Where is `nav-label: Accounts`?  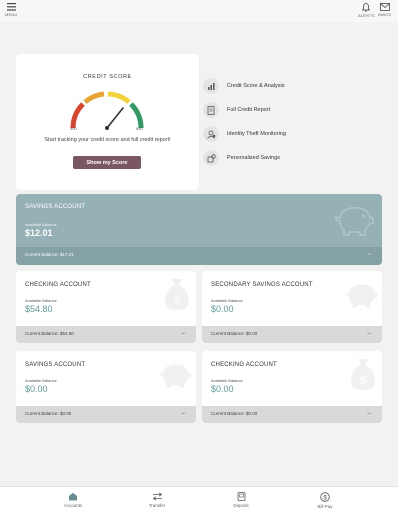
nav-label: Accounts is located at coordinates (73, 505).